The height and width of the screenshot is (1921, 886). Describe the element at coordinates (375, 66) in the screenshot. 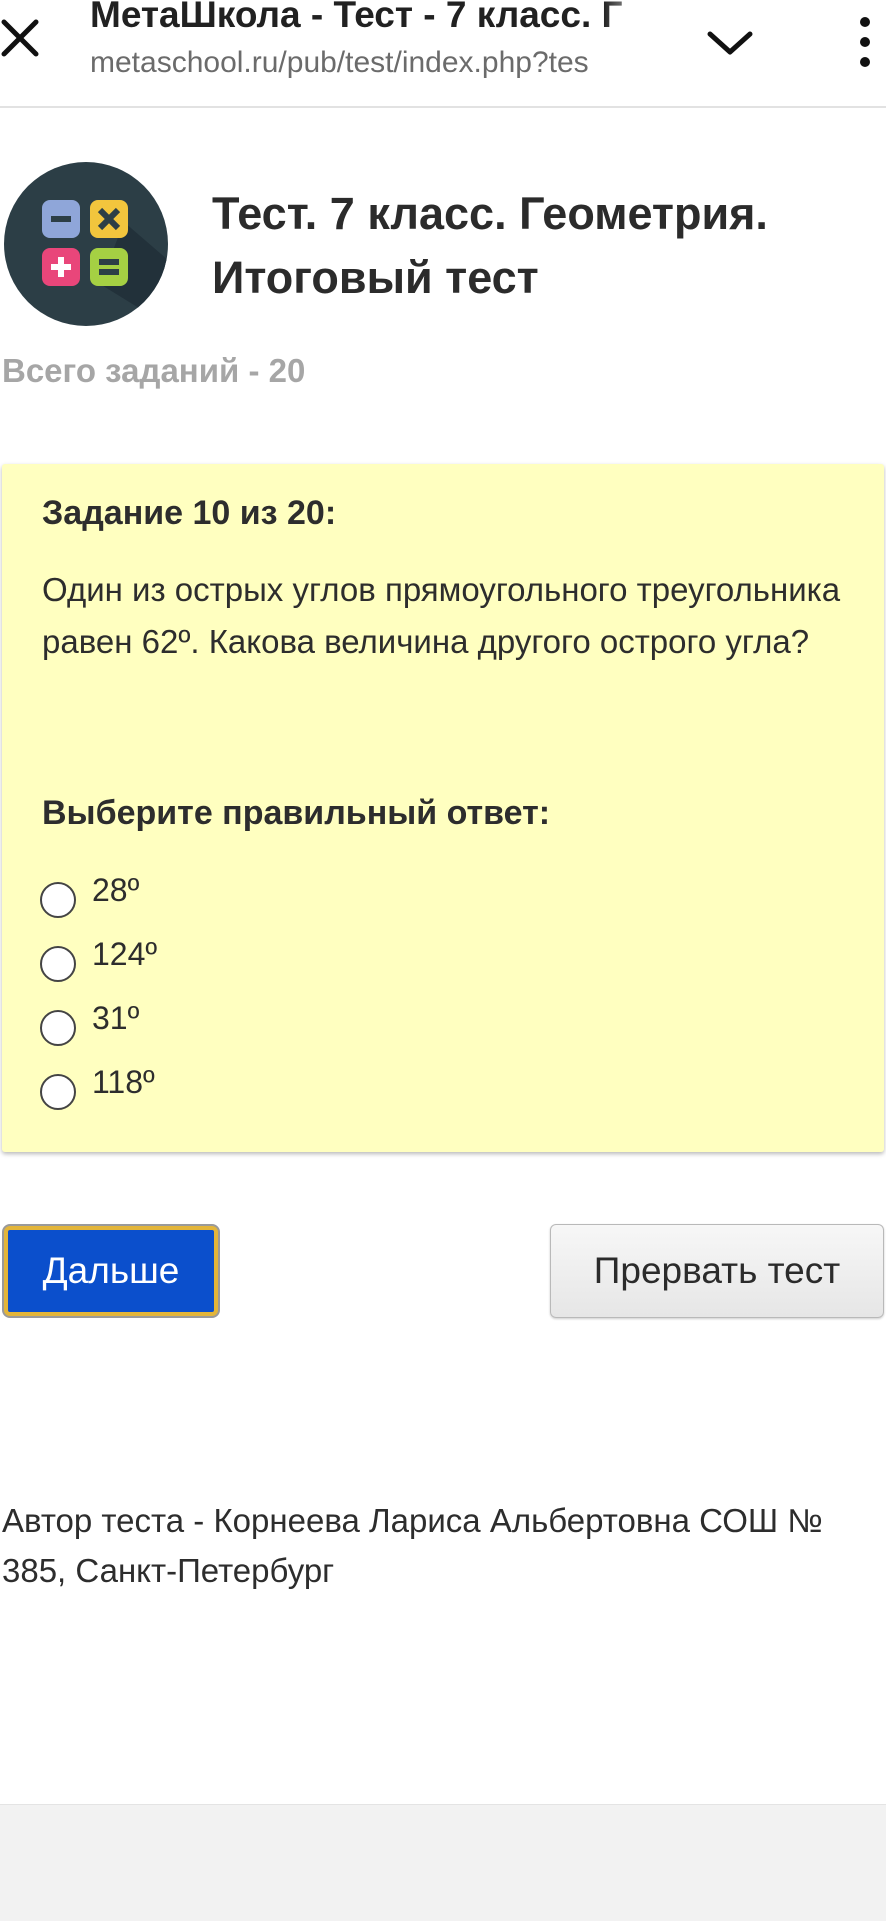

I see `url-bar: metaschool.ru/pub/test/index.php?tes` at that location.